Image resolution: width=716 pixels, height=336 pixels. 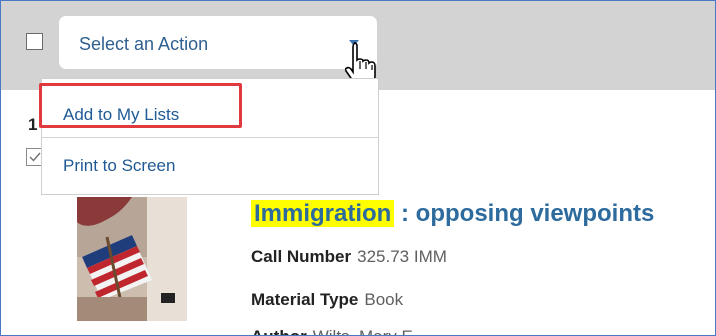 What do you see at coordinates (34, 41) in the screenshot?
I see `select-all-checkbox` at bounding box center [34, 41].